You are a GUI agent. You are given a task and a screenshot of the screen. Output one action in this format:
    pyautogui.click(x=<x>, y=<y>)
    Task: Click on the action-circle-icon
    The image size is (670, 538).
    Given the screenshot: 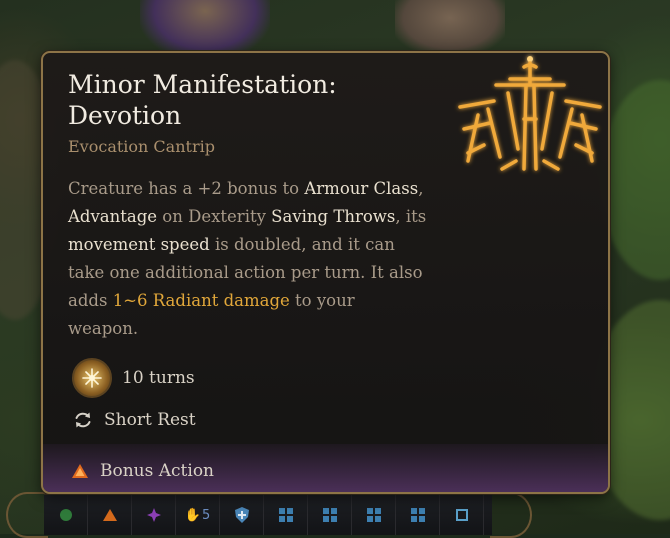 What is the action you would take?
    pyautogui.click(x=65, y=515)
    